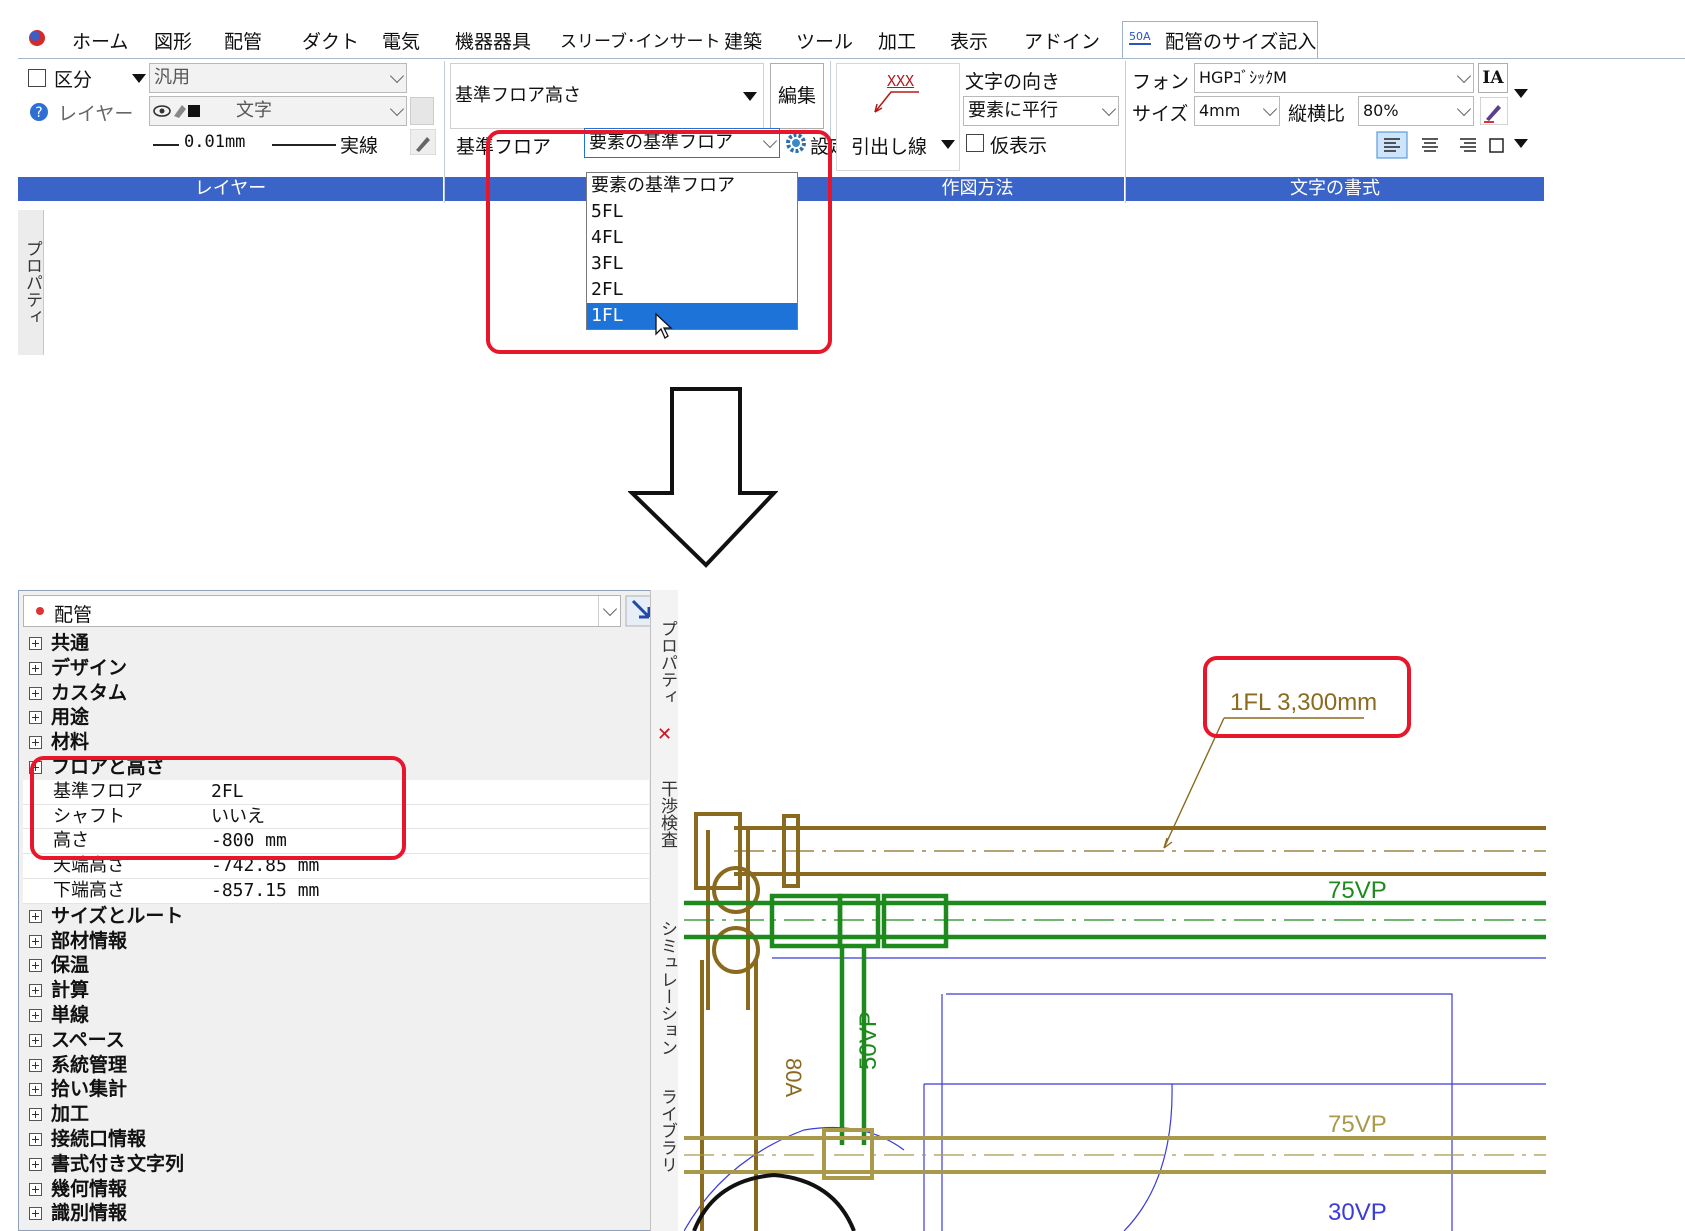 This screenshot has width=1685, height=1231. What do you see at coordinates (667, 814) in the screenshot?
I see `side-tab-clash-check: 干渉検査` at bounding box center [667, 814].